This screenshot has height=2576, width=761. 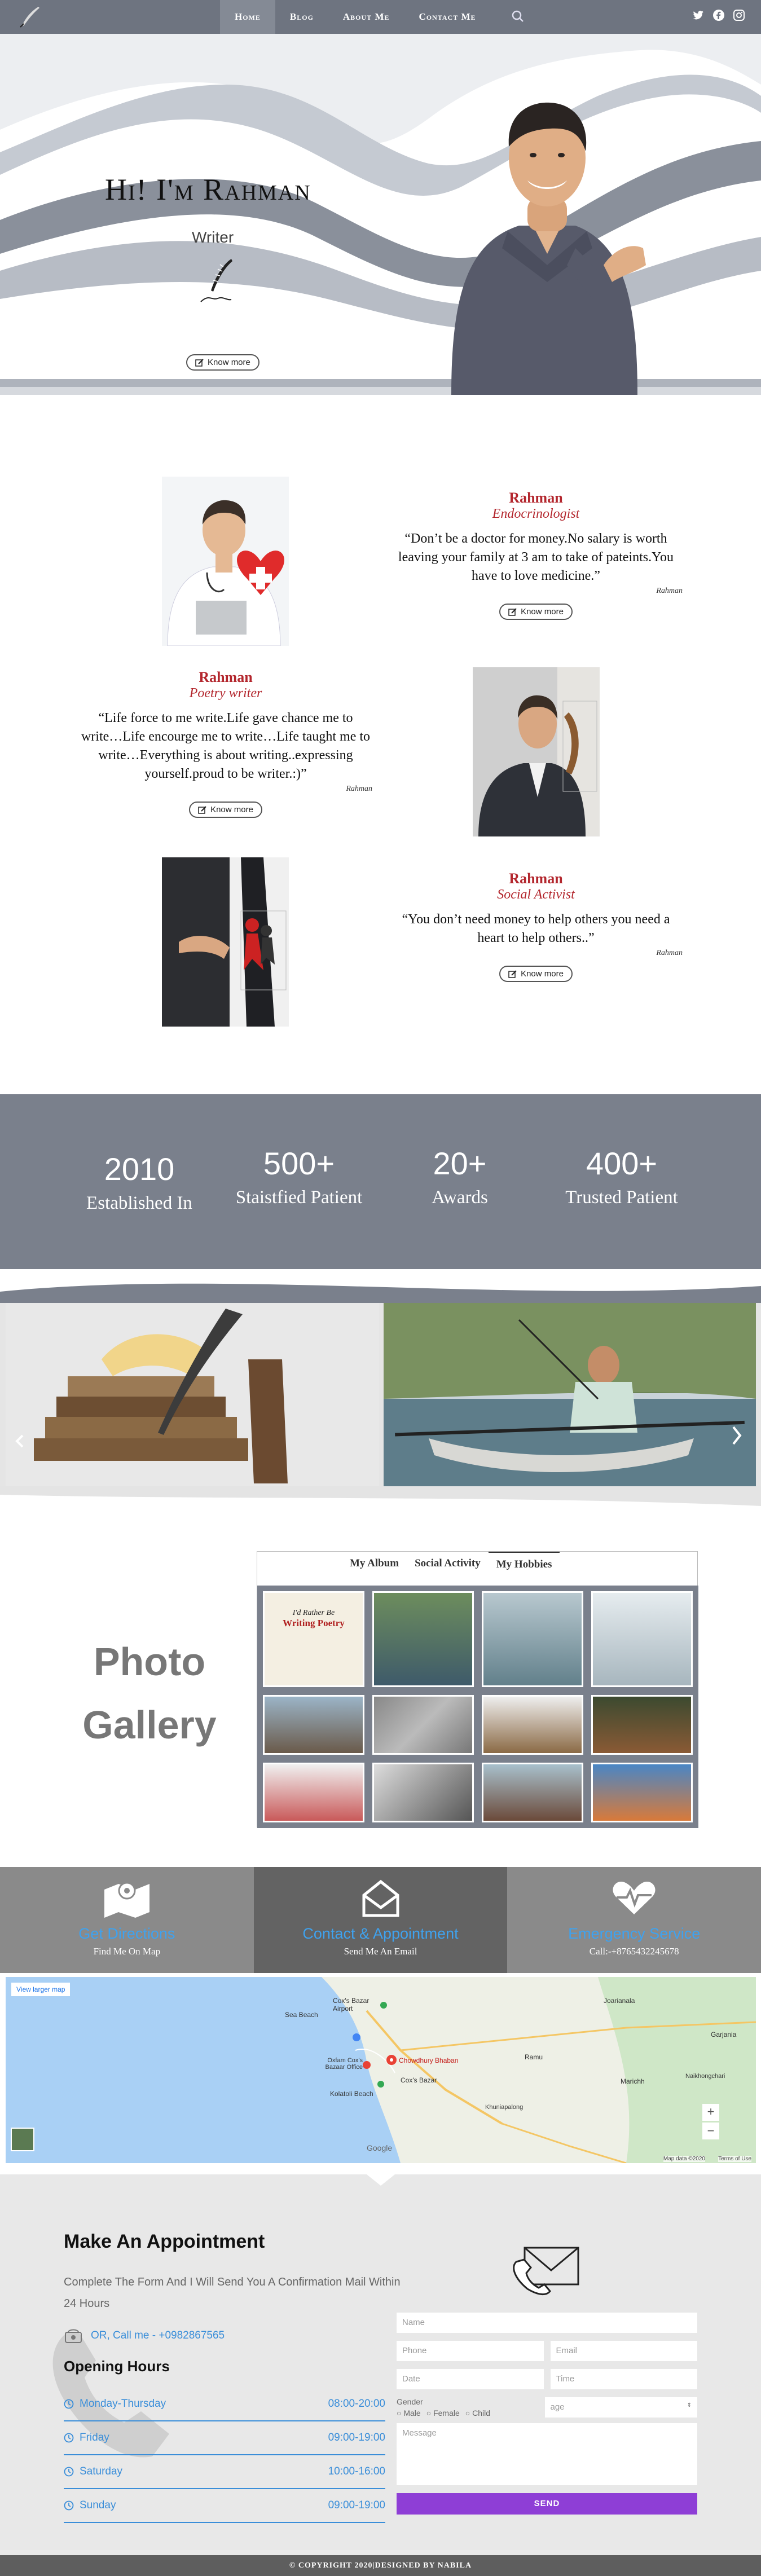 What do you see at coordinates (217, 283) in the screenshot?
I see `quill-icon` at bounding box center [217, 283].